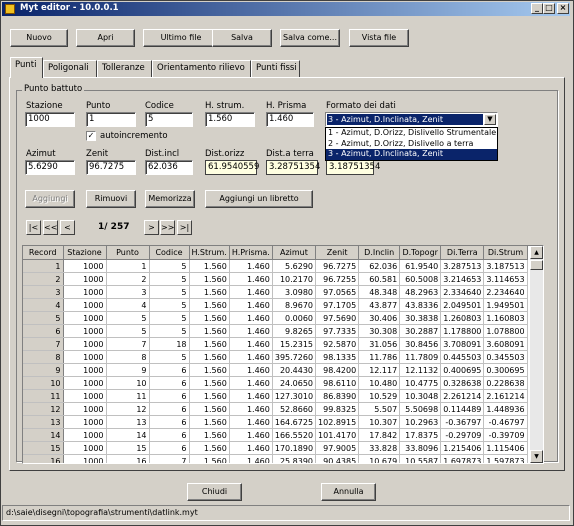  Describe the element at coordinates (209, 253) in the screenshot. I see `column-header: H.Strum.` at that location.